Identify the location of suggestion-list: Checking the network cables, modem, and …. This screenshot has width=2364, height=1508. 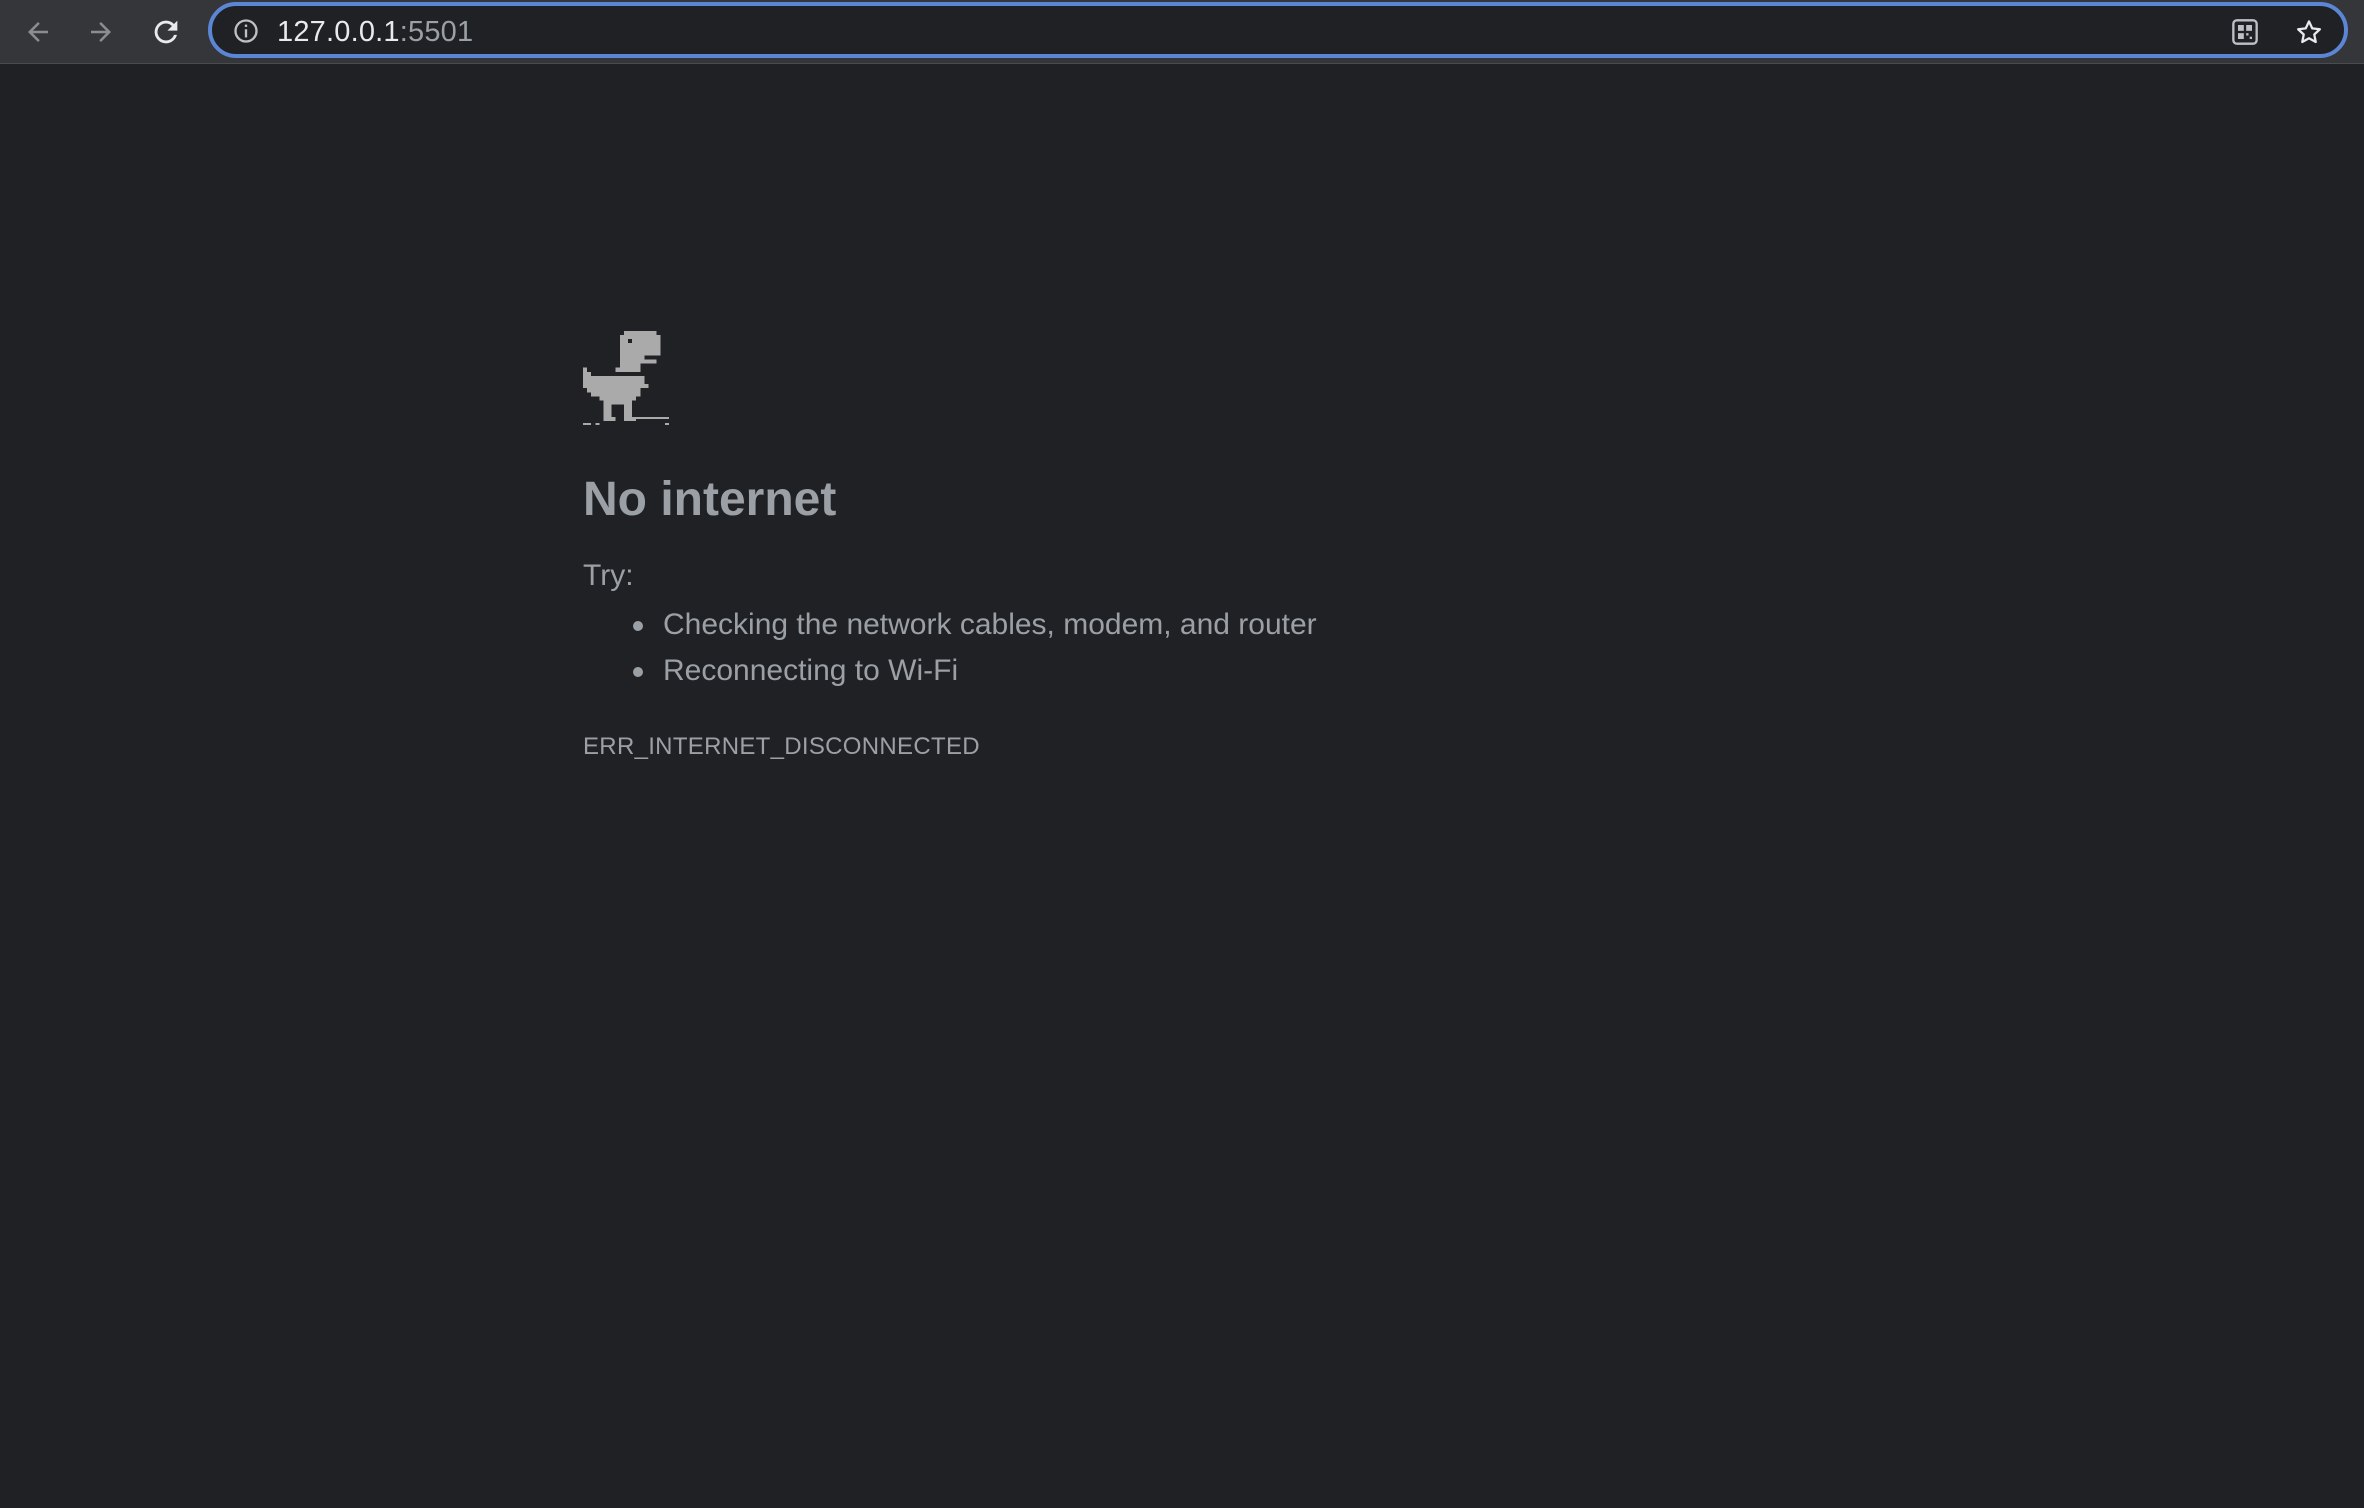
(1183, 648).